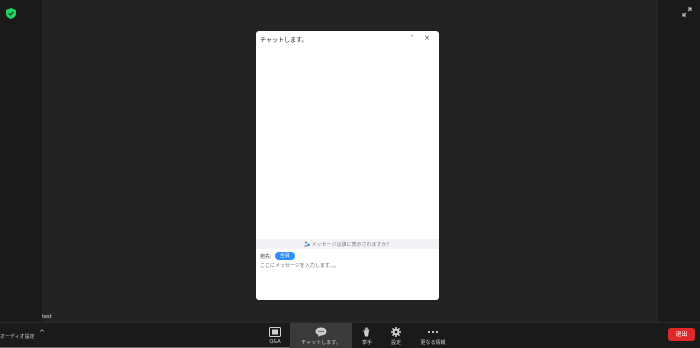 This screenshot has width=700, height=348. What do you see at coordinates (687, 12) in the screenshot?
I see `fullscreen-icon` at bounding box center [687, 12].